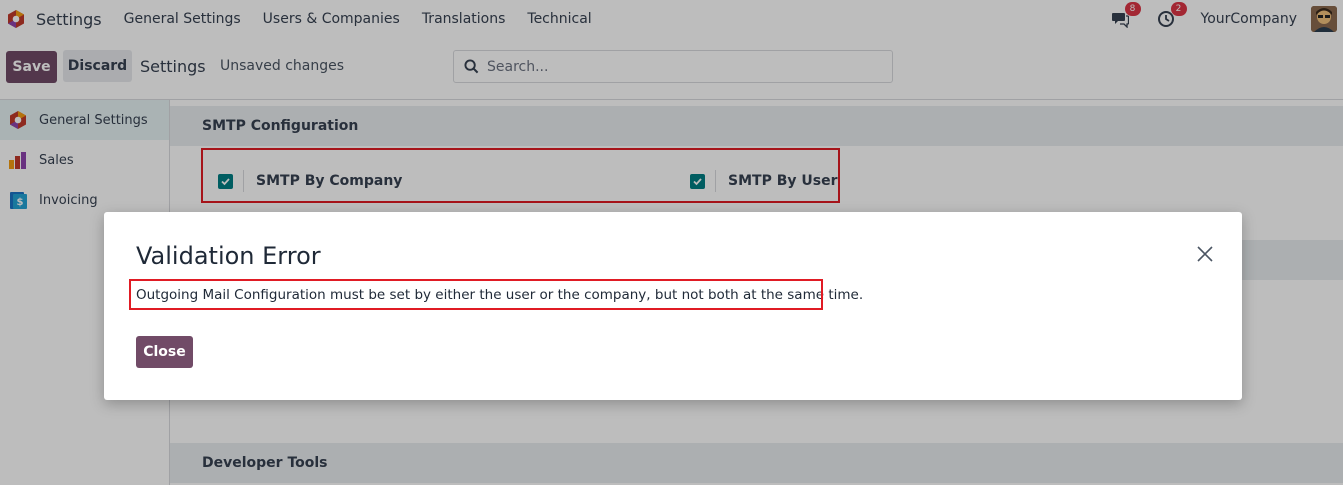 This screenshot has width=1343, height=485. Describe the element at coordinates (164, 352) in the screenshot. I see `close-button: Close` at that location.